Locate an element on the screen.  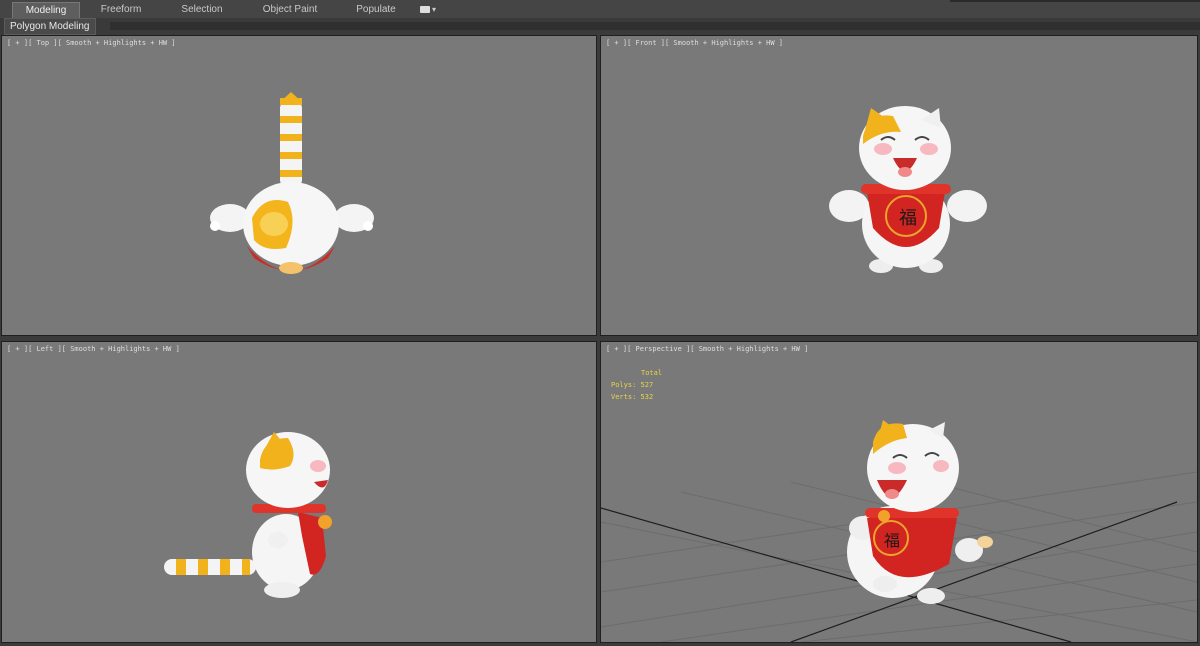
tabbar-divider is located at coordinates (1075, 1).